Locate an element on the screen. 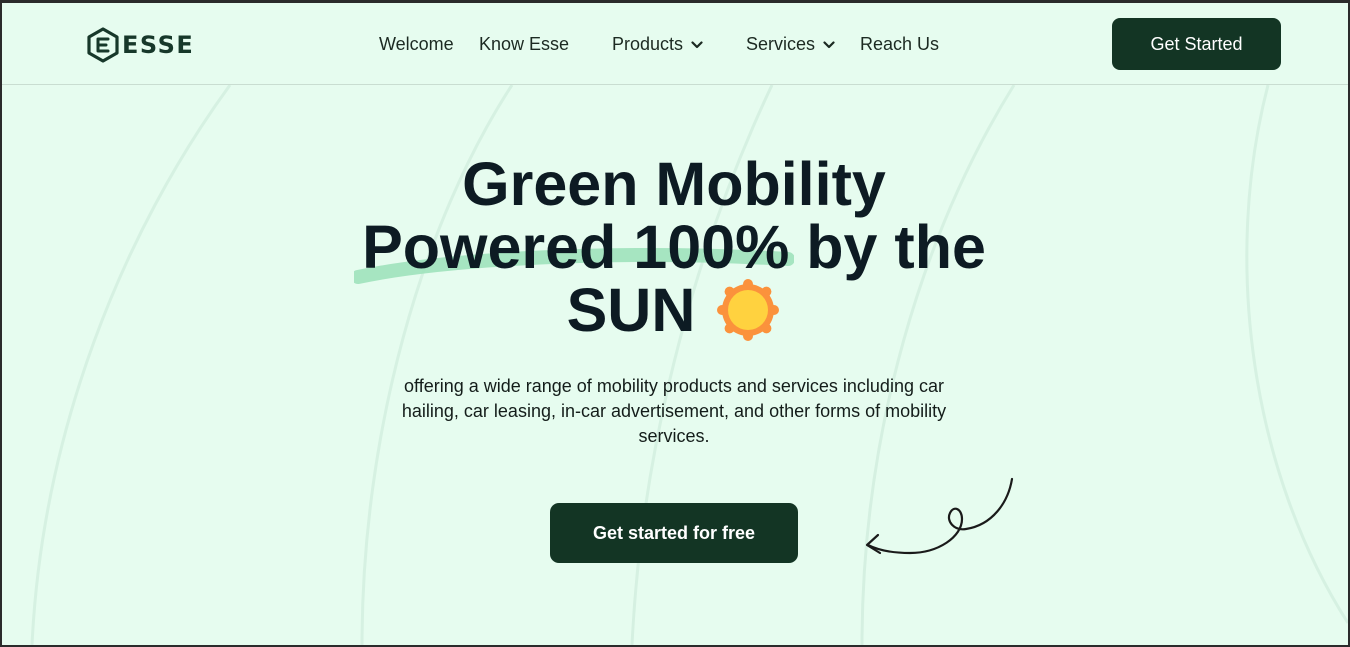 This screenshot has width=1350, height=647. get-started-free-button: Get started for free is located at coordinates (674, 533).